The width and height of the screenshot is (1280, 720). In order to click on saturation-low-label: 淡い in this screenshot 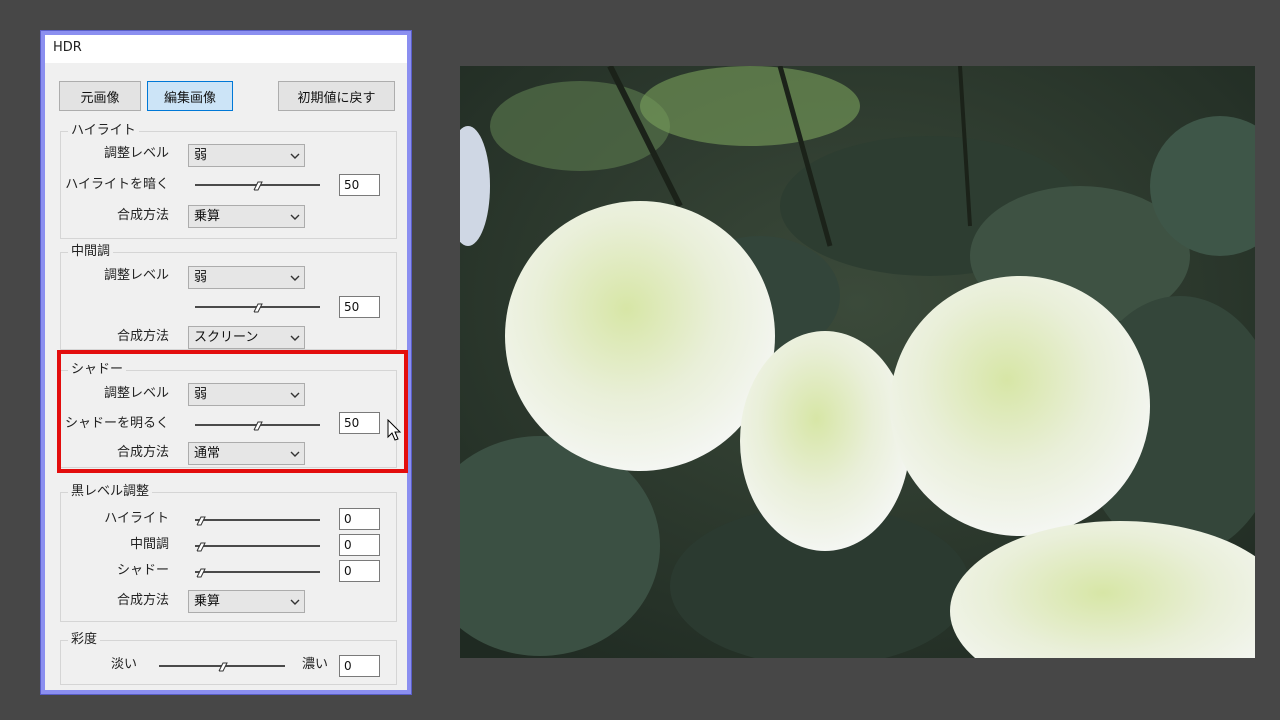, I will do `click(124, 664)`.